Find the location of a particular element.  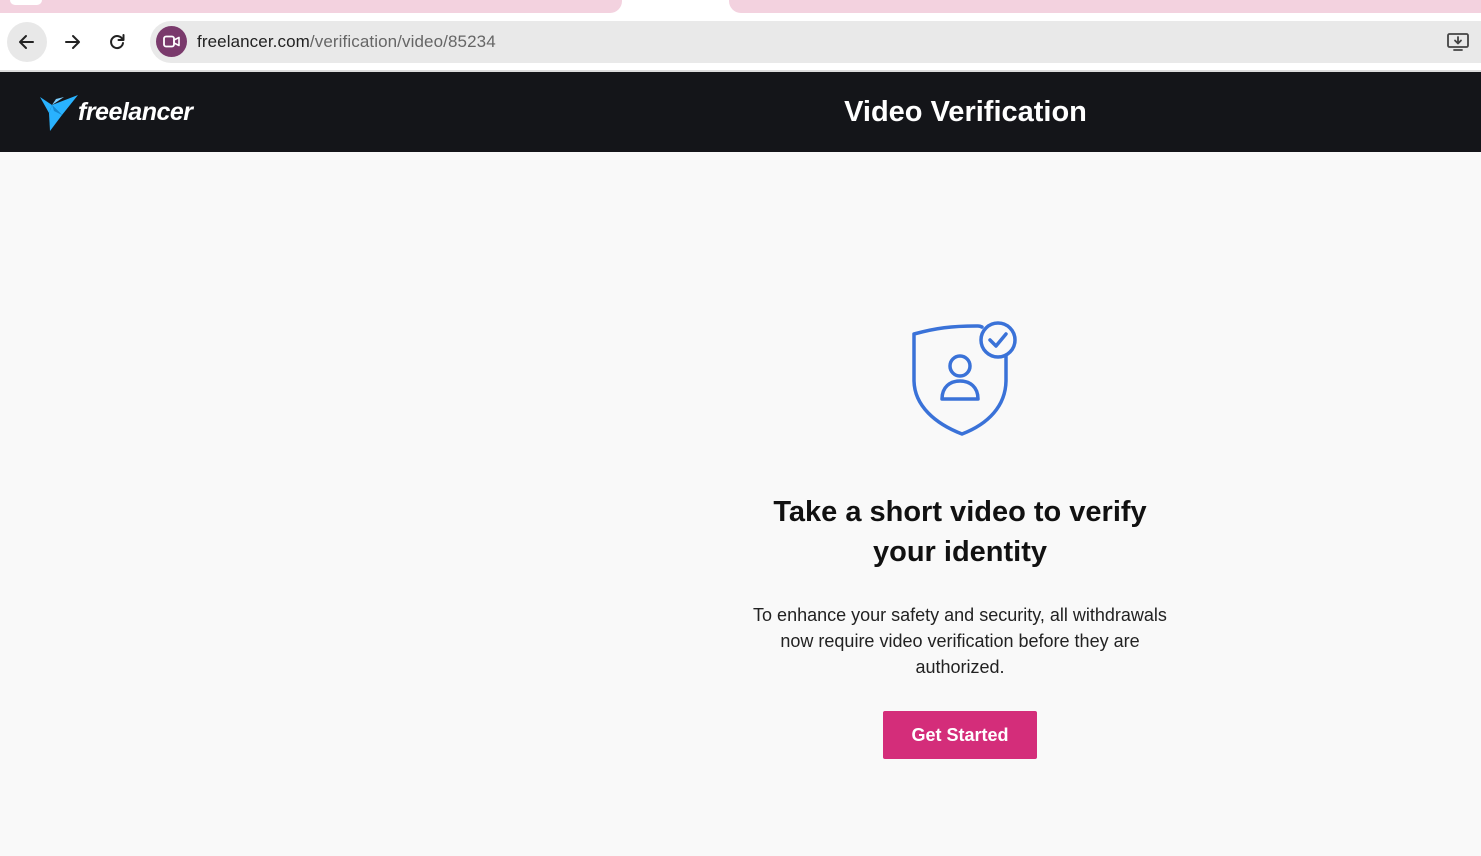

address-bar: freelancer.com/verification/video/85234 is located at coordinates (815, 42).